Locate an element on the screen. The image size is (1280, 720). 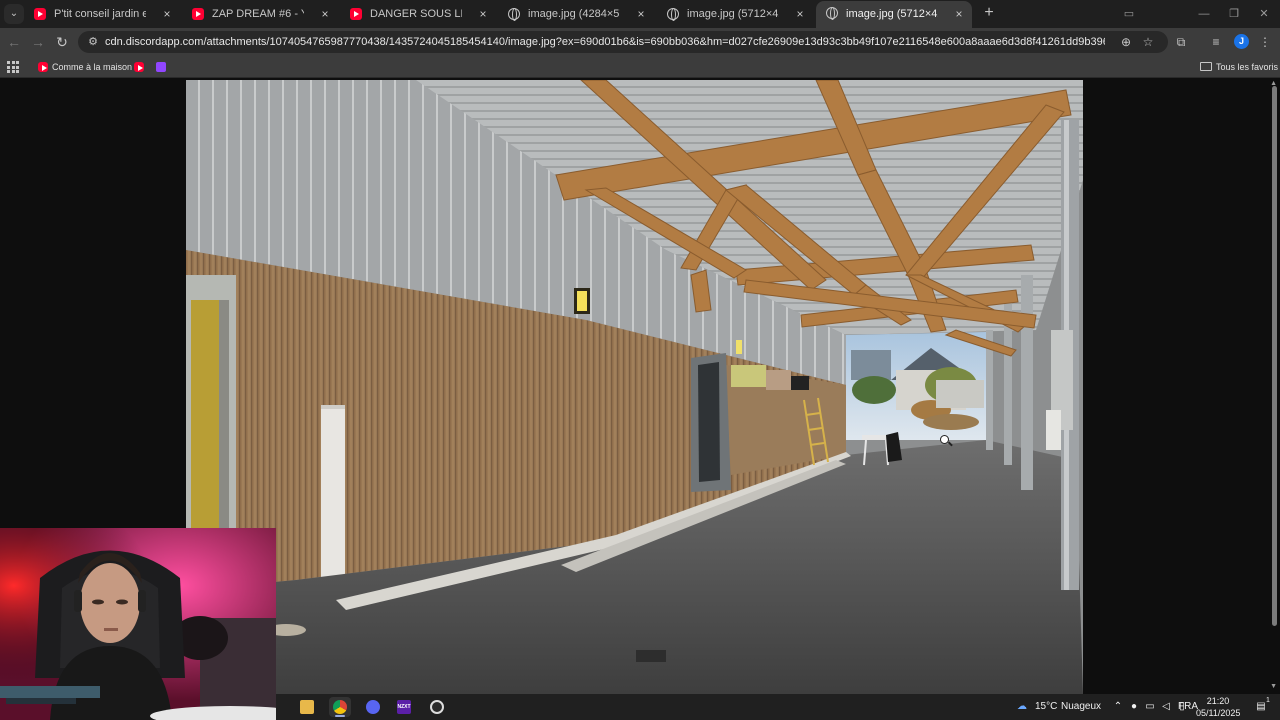
webcam-feed is located at coordinates (138, 624).